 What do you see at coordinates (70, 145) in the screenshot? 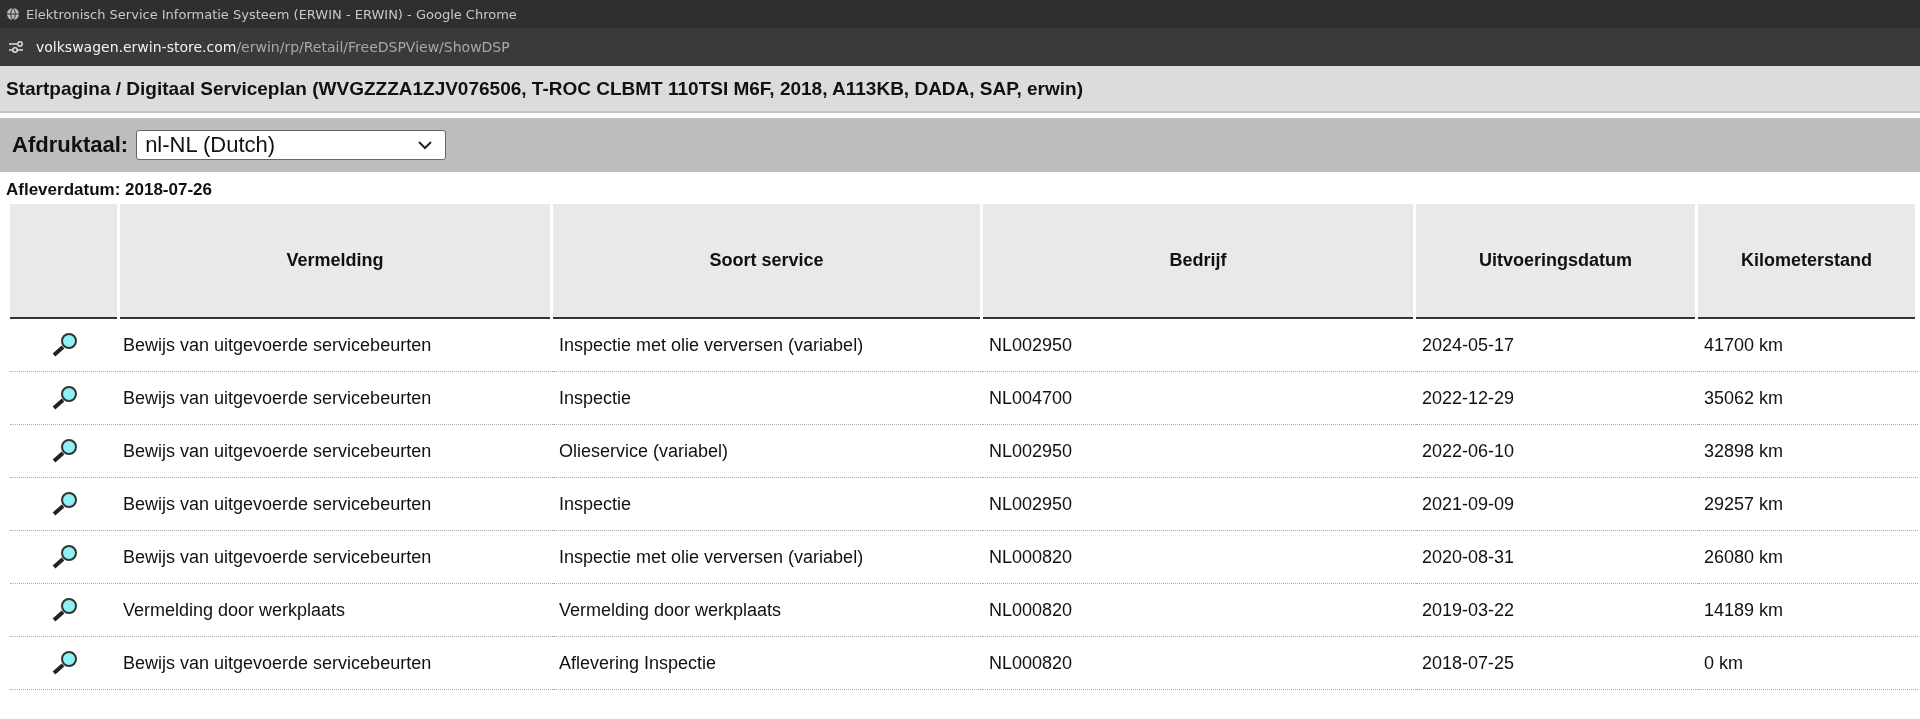
I see `print-language-label: Afdruktaal:` at bounding box center [70, 145].